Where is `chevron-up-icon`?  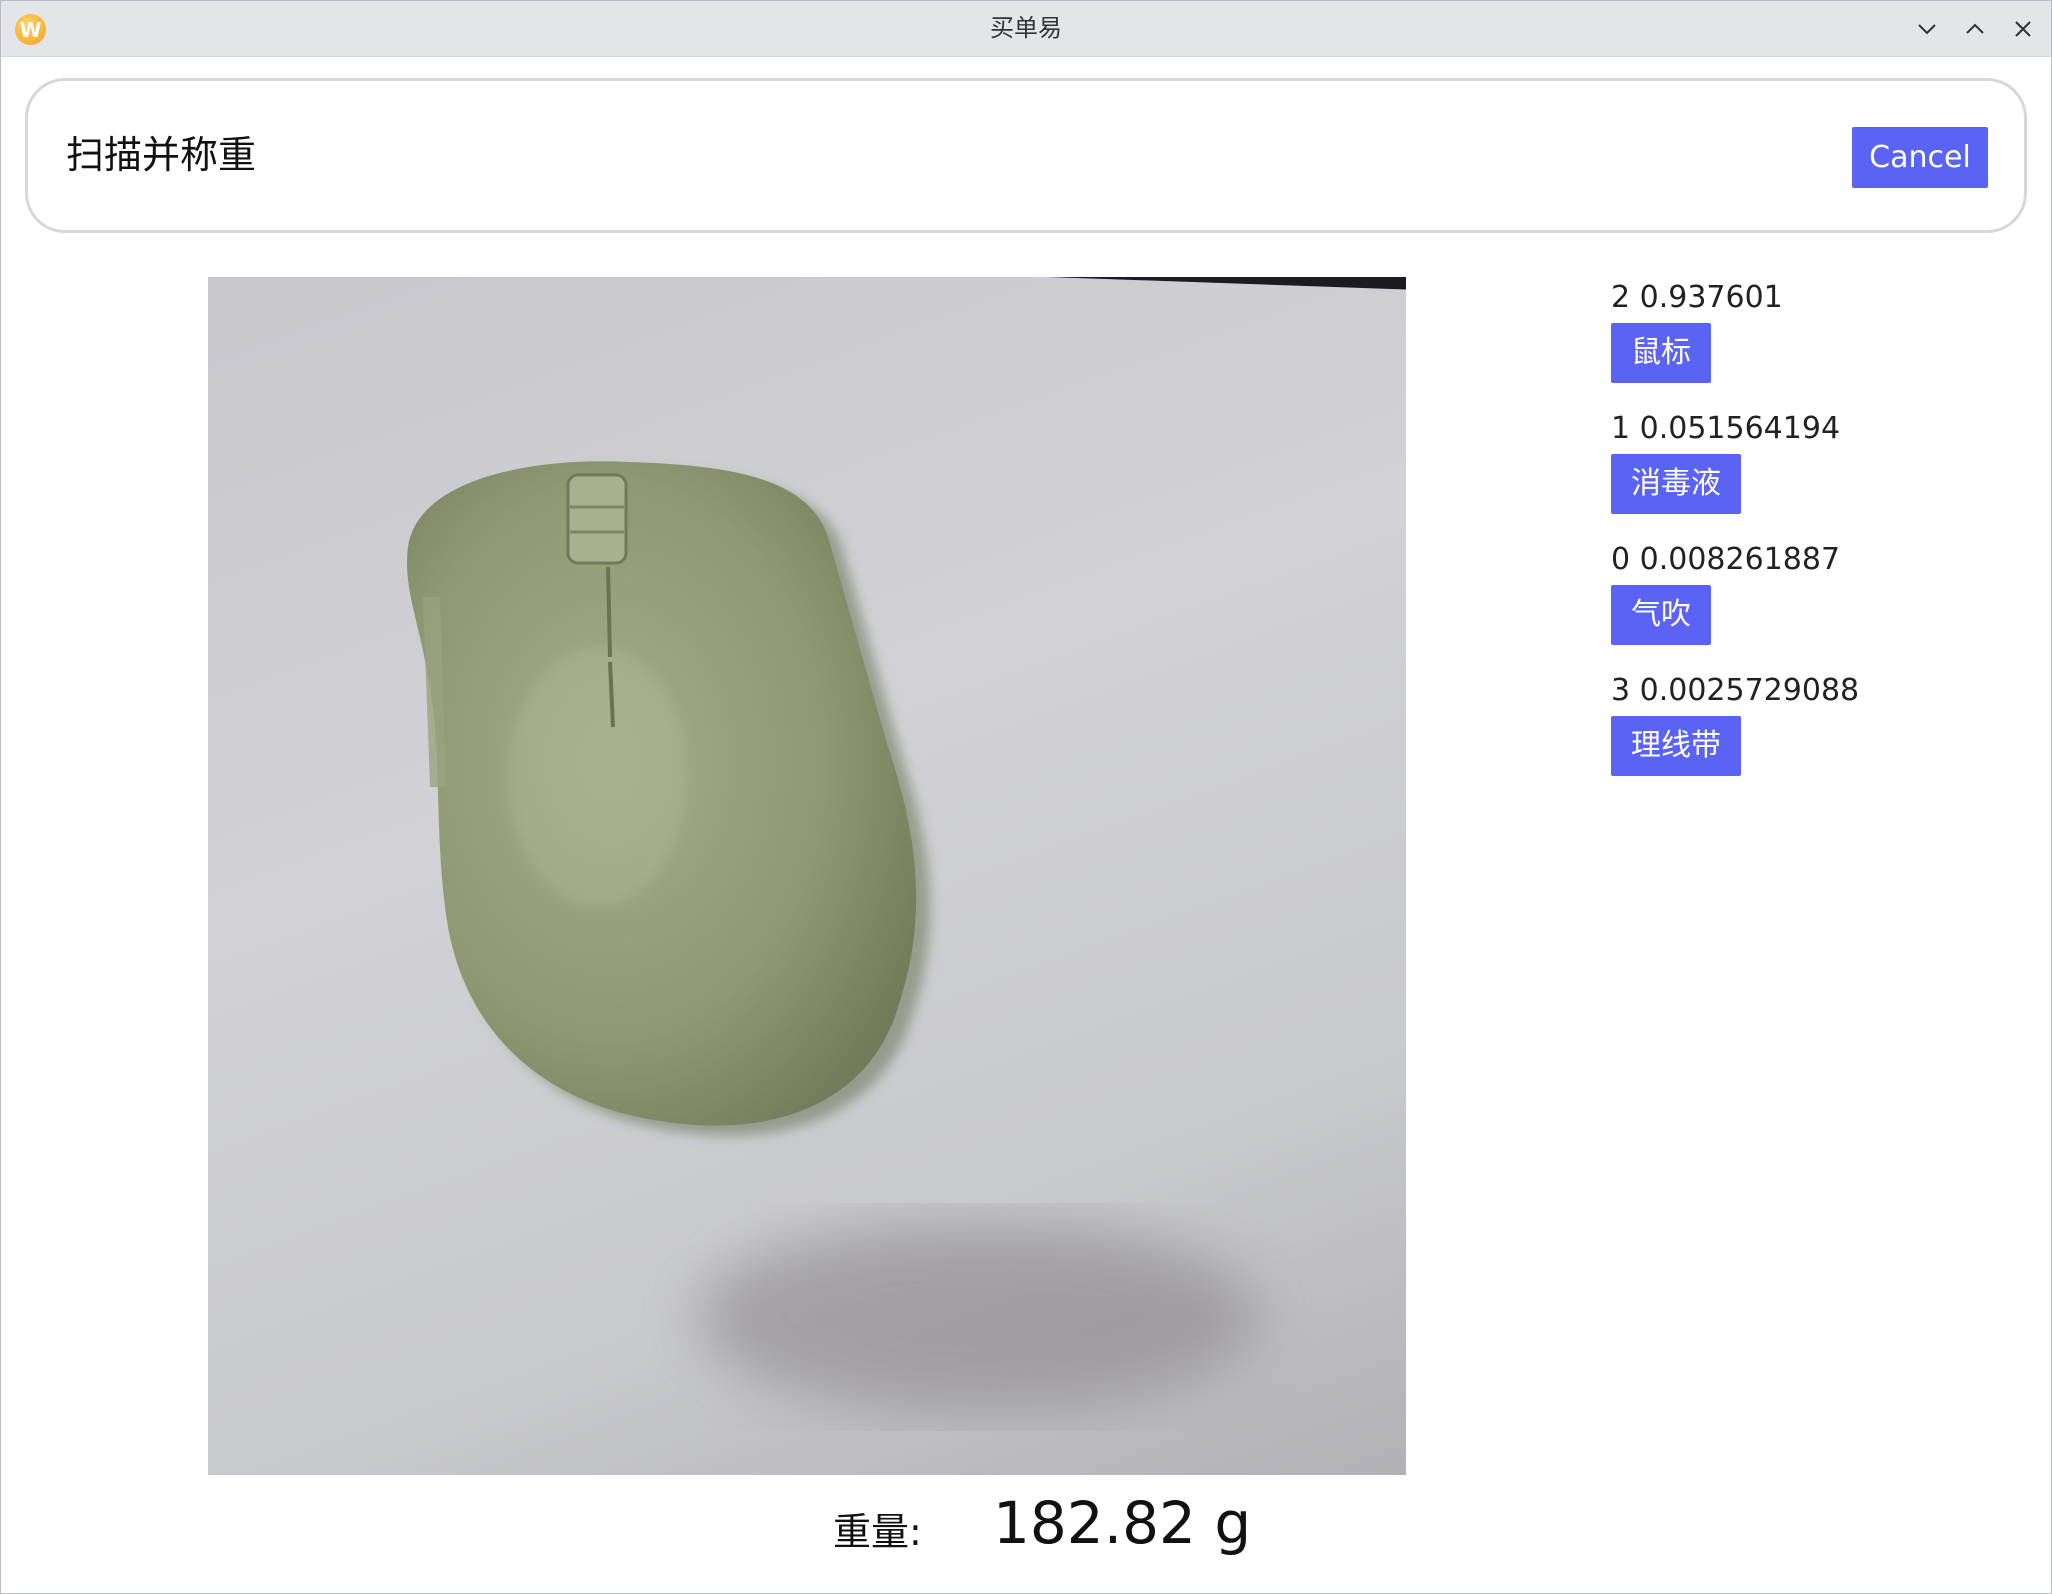 chevron-up-icon is located at coordinates (1975, 28).